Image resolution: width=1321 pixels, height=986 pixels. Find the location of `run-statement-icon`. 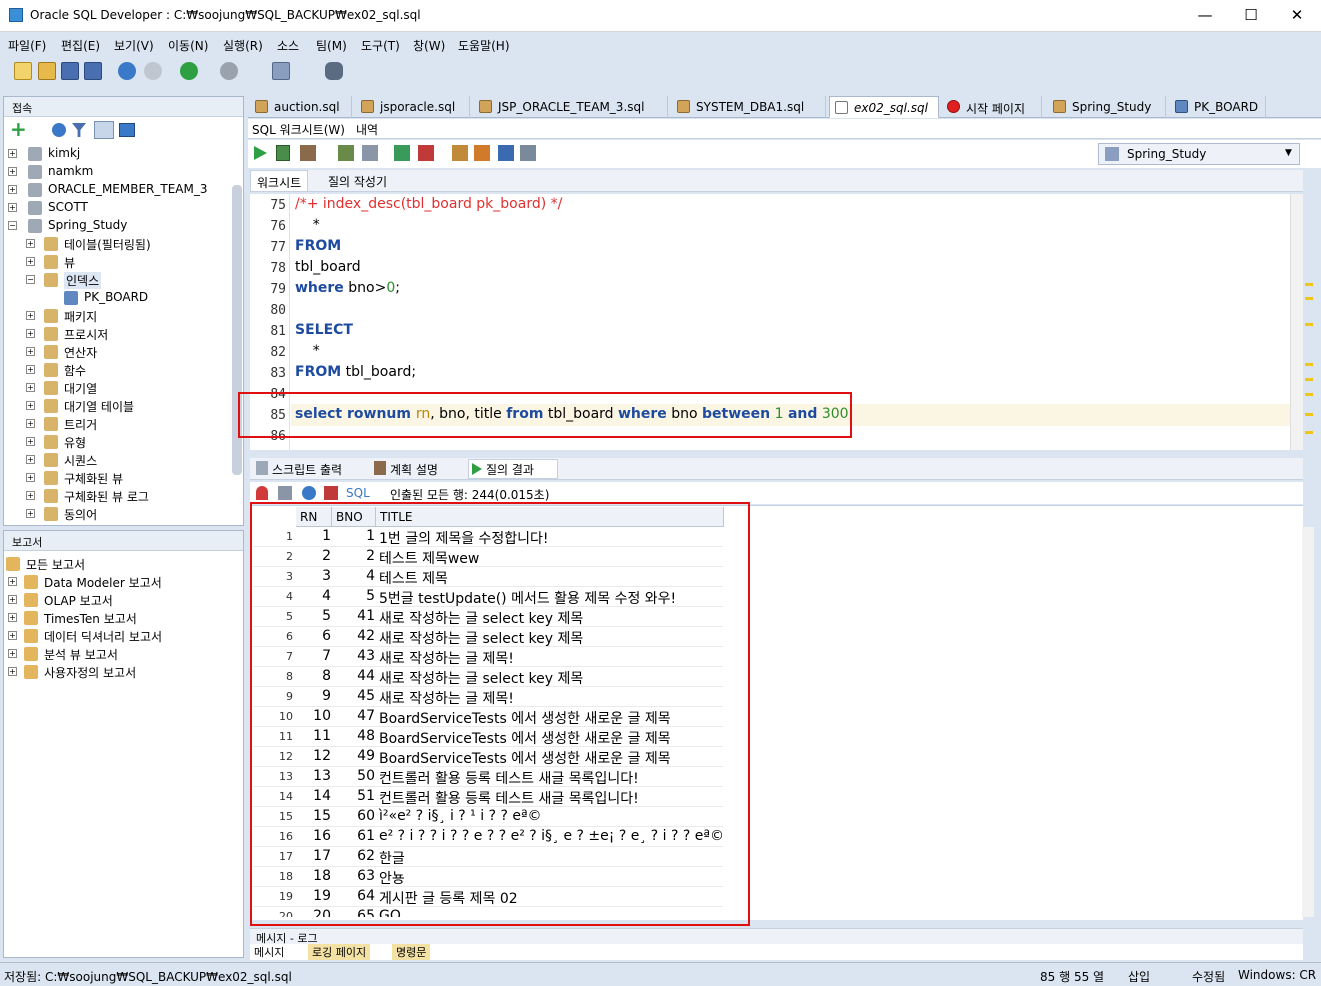

run-statement-icon is located at coordinates (260, 153).